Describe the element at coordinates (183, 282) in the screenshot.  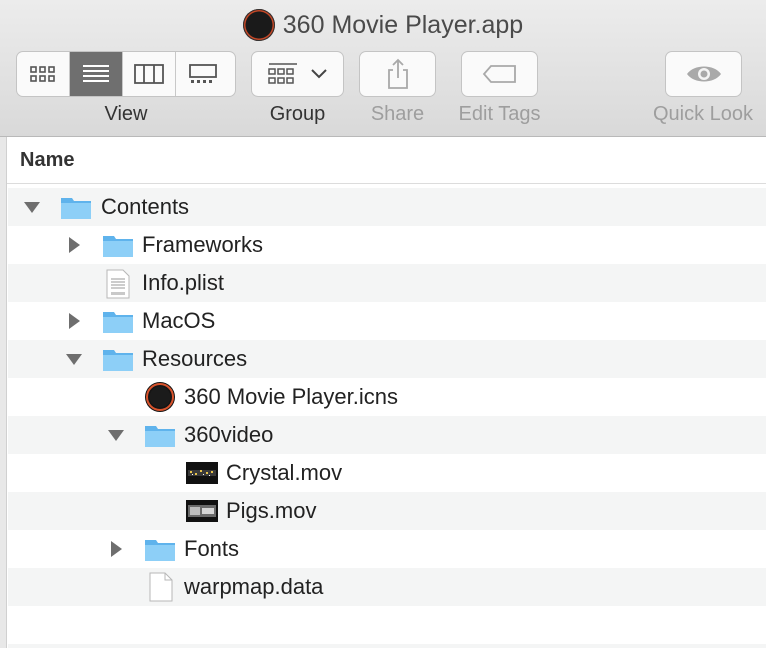
I see `file-name: Info.plist` at that location.